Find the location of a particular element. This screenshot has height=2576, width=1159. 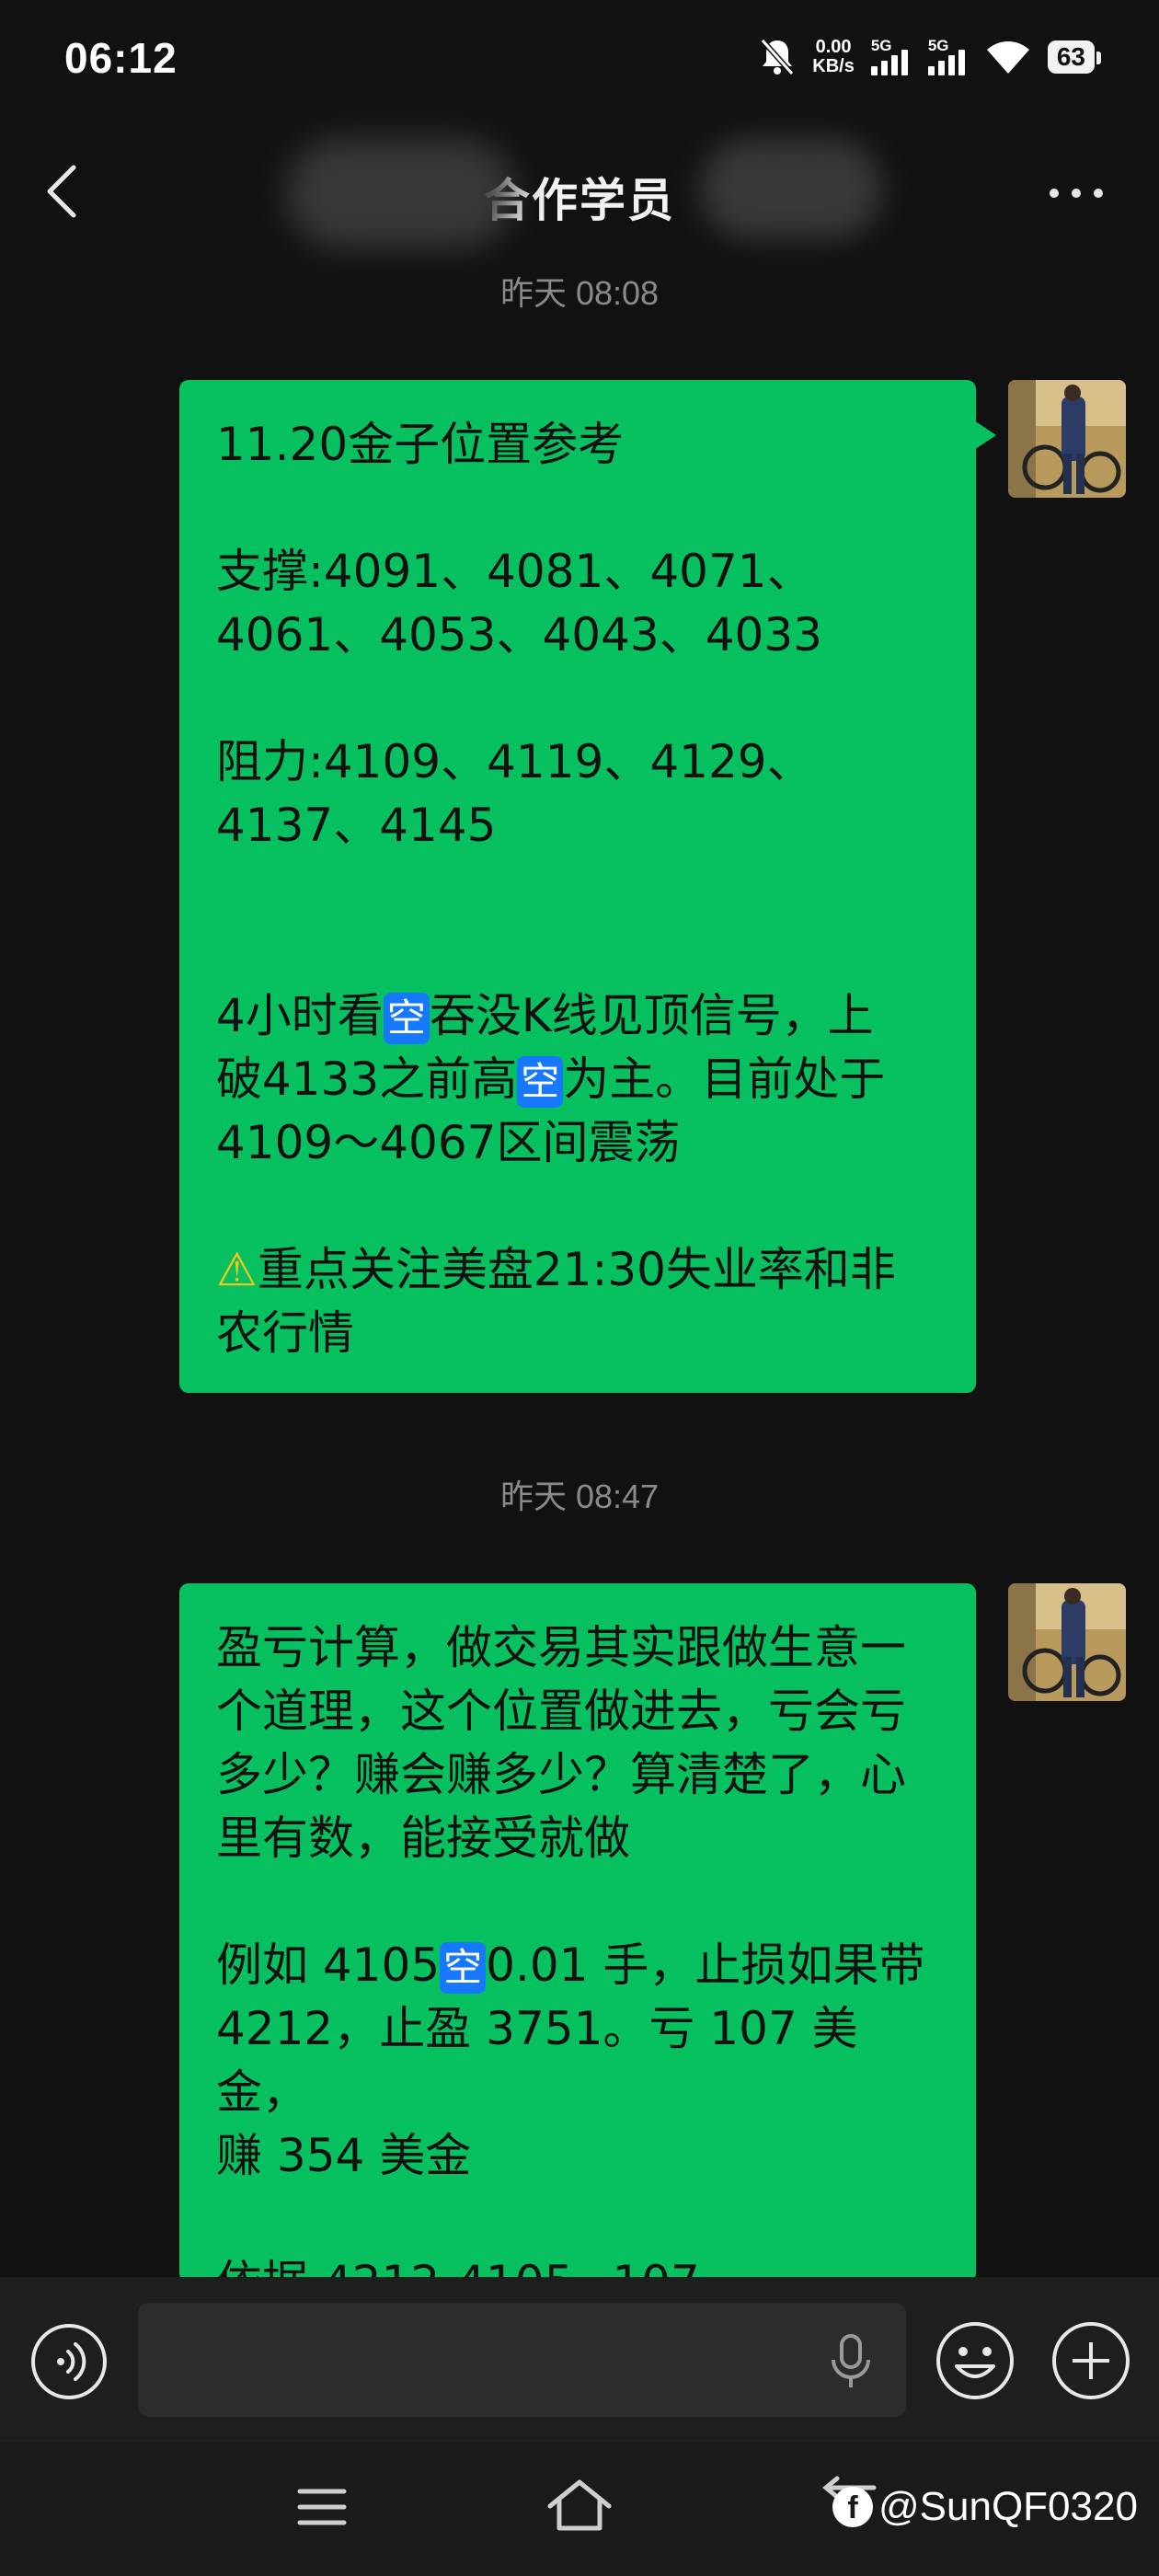

text-segment: 4小时看 is located at coordinates (300, 1016).